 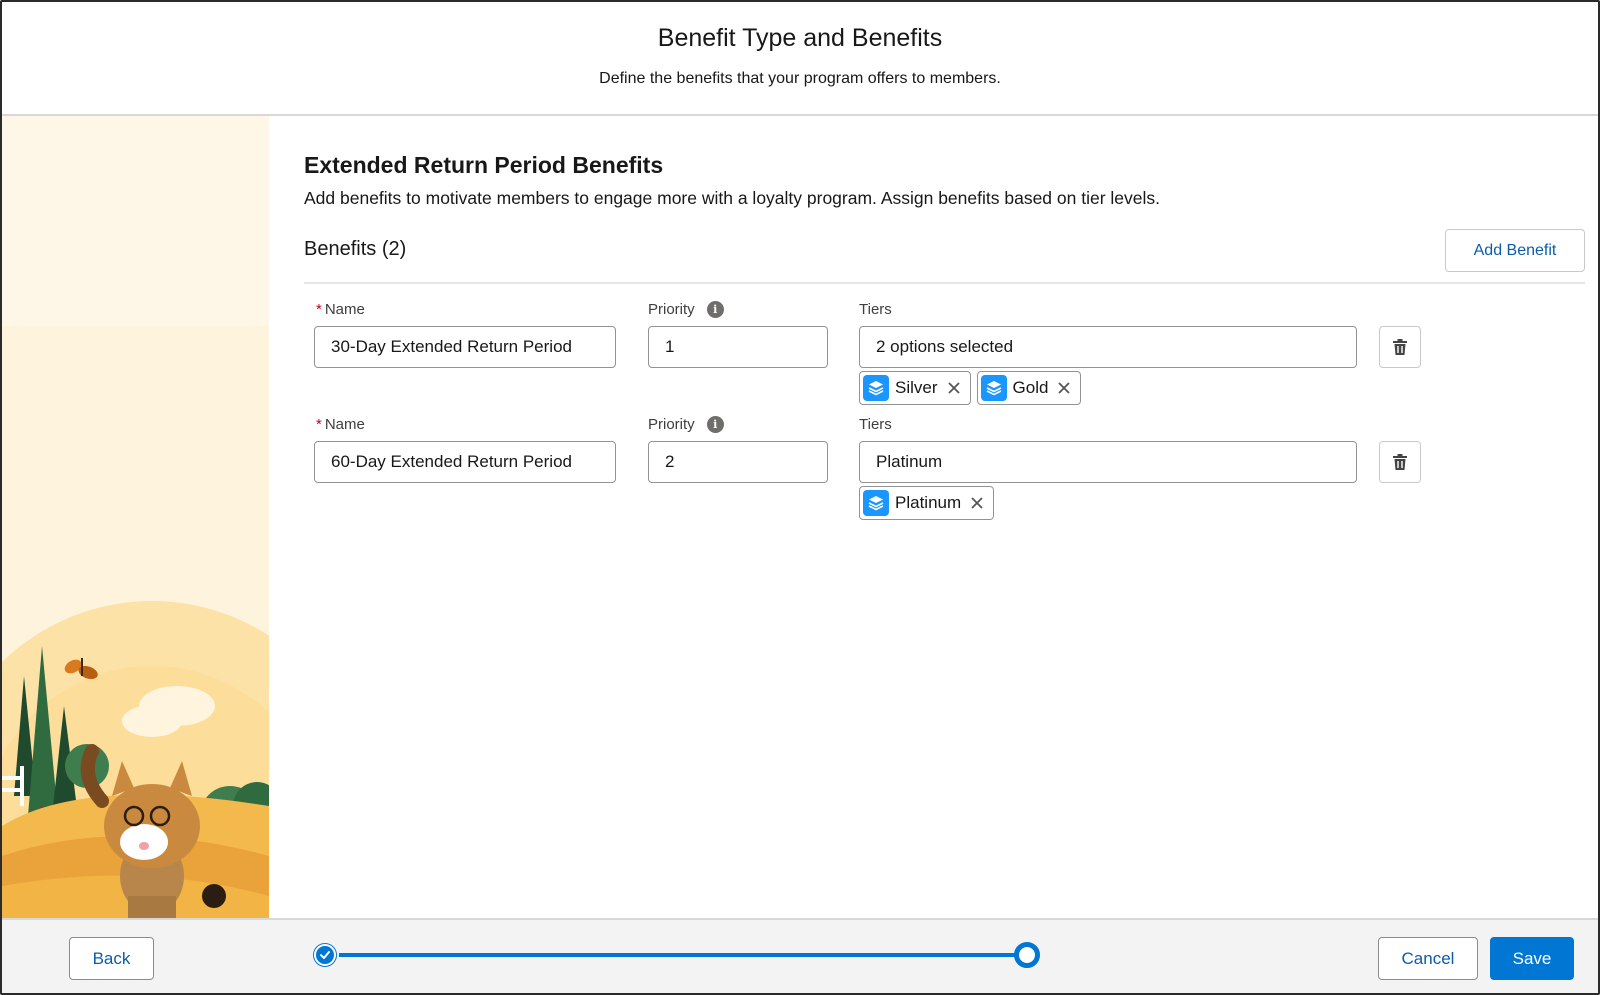 What do you see at coordinates (1428, 958) in the screenshot?
I see `cancel-button: Cancel` at bounding box center [1428, 958].